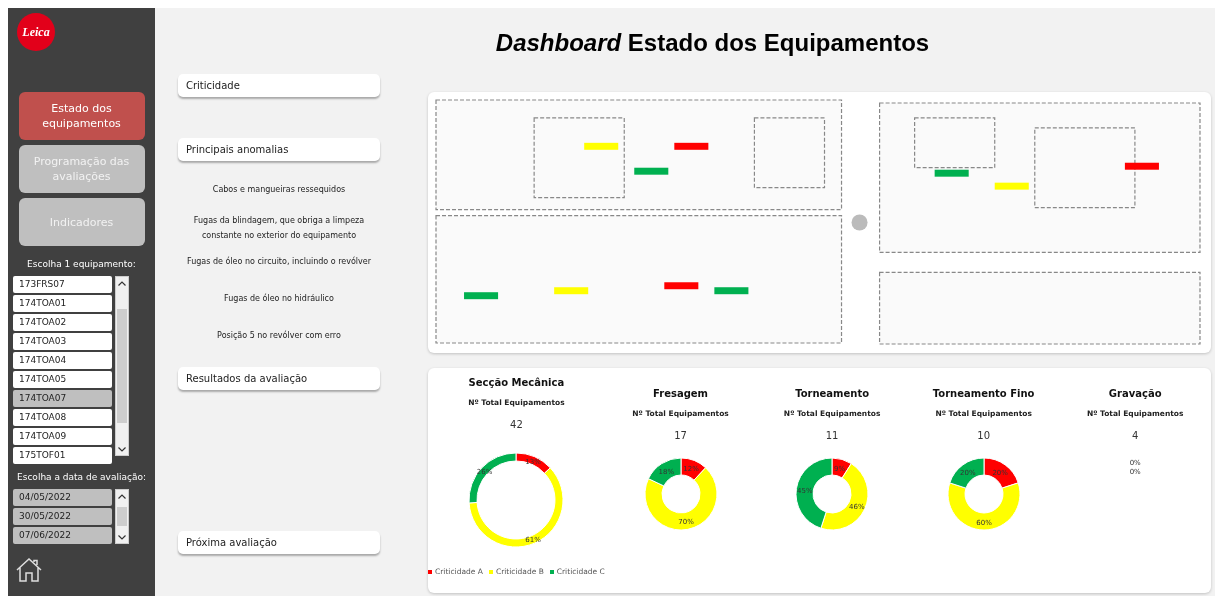 The height and width of the screenshot is (596, 1215). Describe the element at coordinates (62, 284) in the screenshot. I see `slicer-item: 173FRS07` at that location.